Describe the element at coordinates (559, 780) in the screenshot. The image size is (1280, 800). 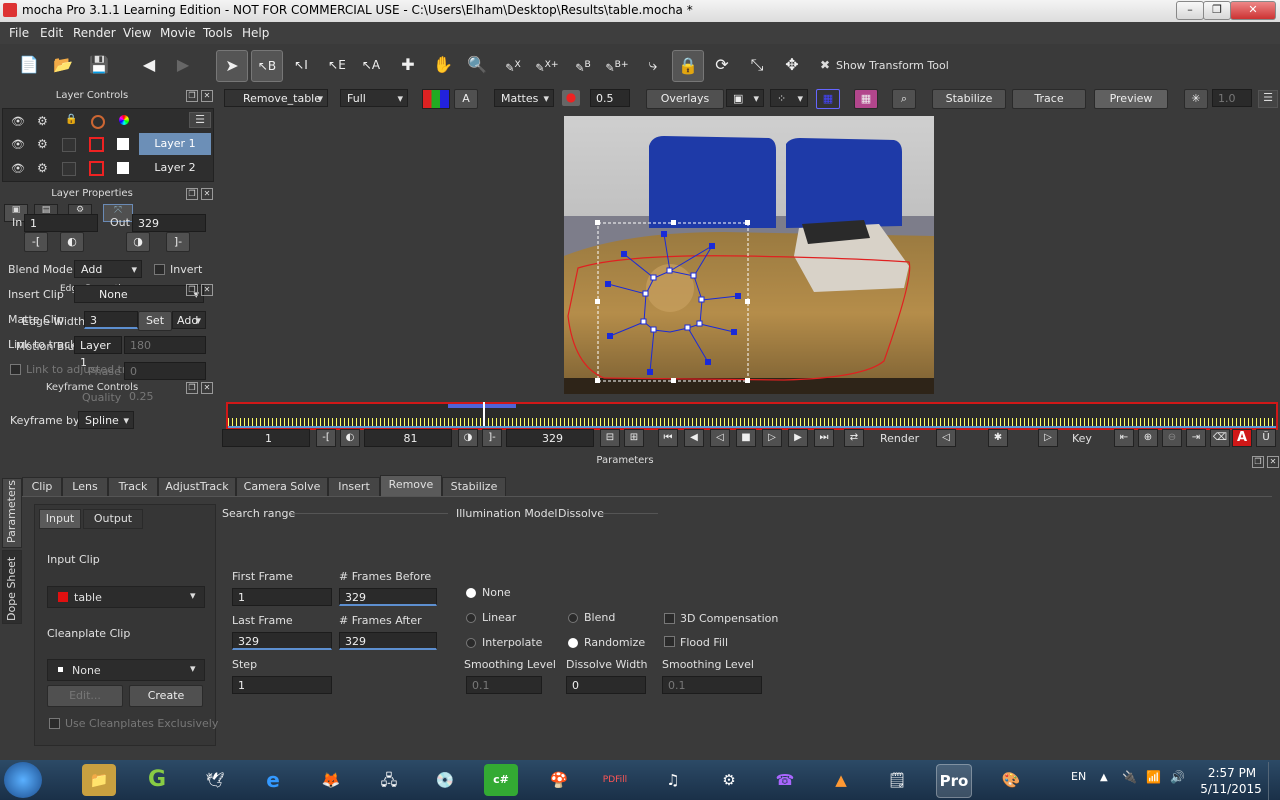
I see `red-app-icon: 🍄` at that location.